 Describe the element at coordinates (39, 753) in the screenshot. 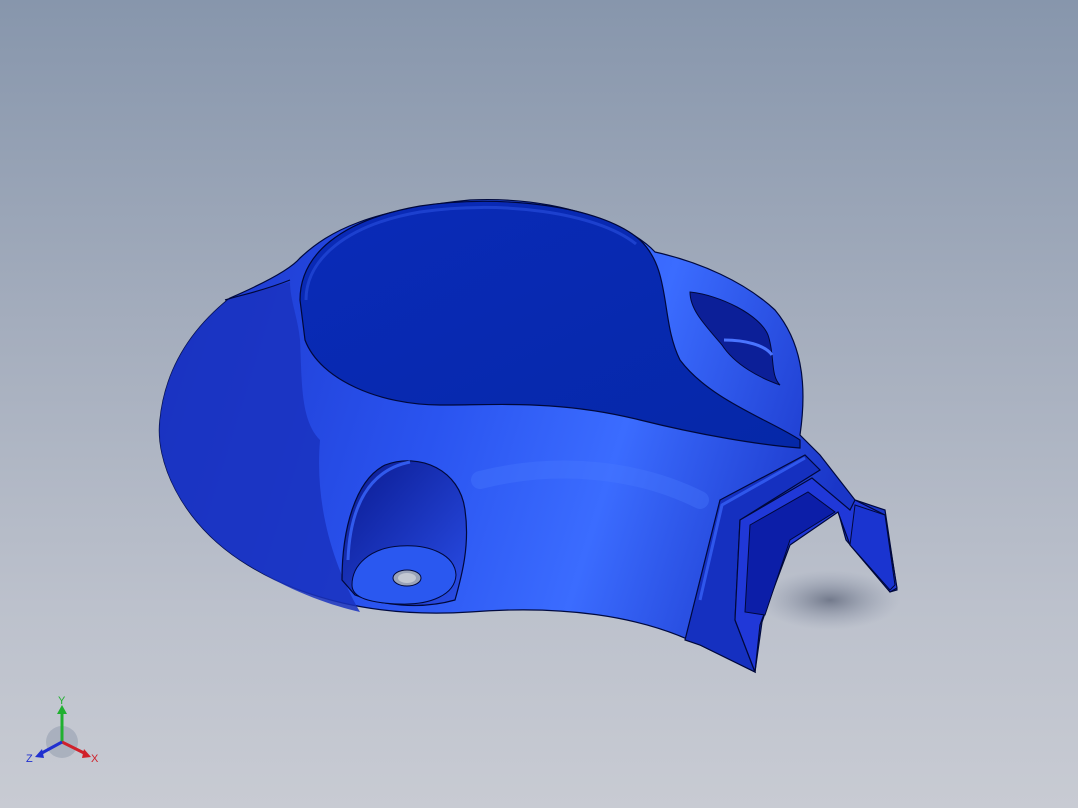

I see `z-axis-arrow-icon` at that location.